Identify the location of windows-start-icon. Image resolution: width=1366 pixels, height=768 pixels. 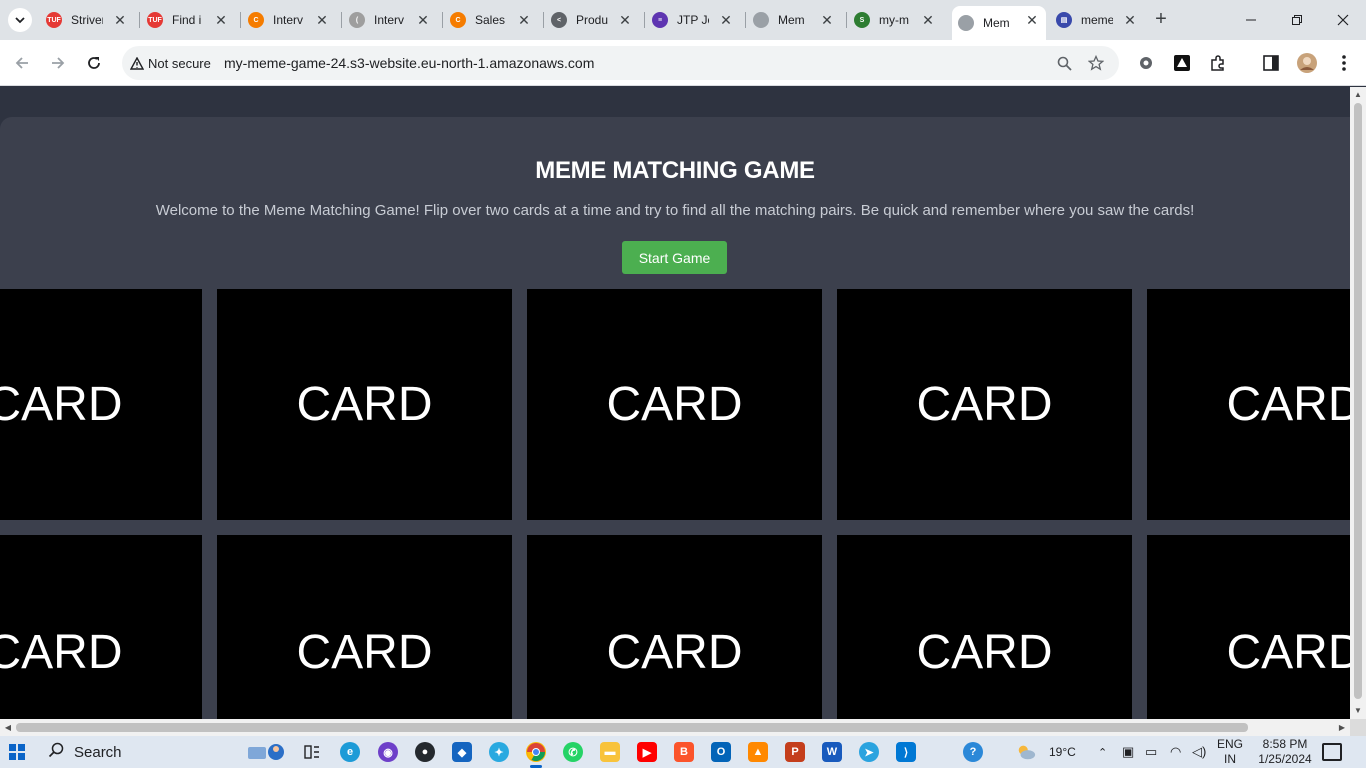
(17, 752).